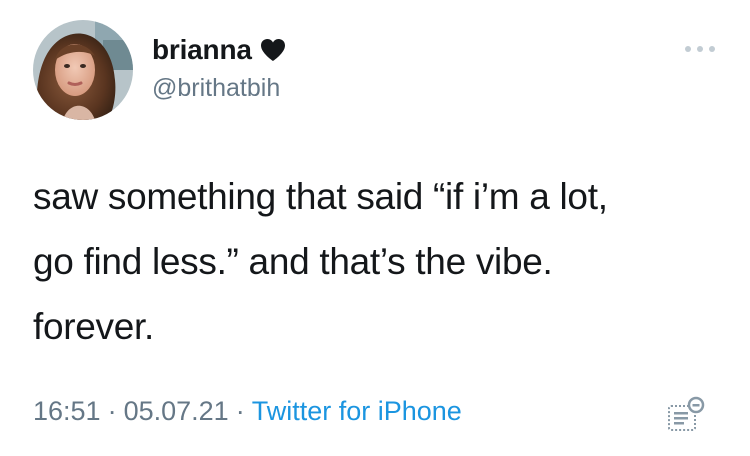 Image resolution: width=750 pixels, height=456 pixels. Describe the element at coordinates (202, 50) in the screenshot. I see `display-name: brianna` at that location.